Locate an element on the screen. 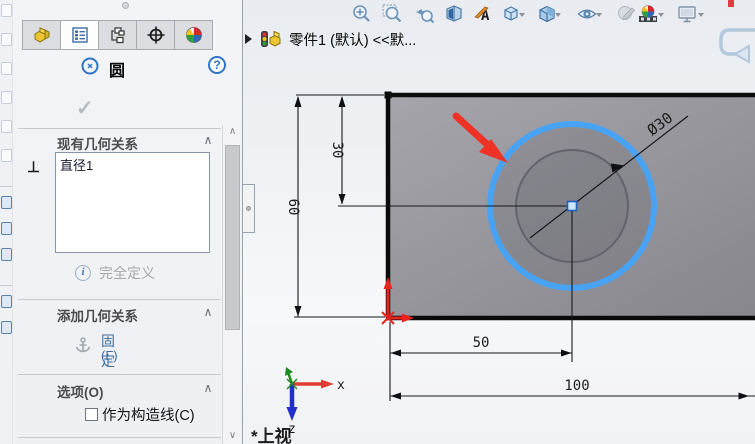 Image resolution: width=755 pixels, height=444 pixels. left-dock-strip is located at coordinates (6, 222).